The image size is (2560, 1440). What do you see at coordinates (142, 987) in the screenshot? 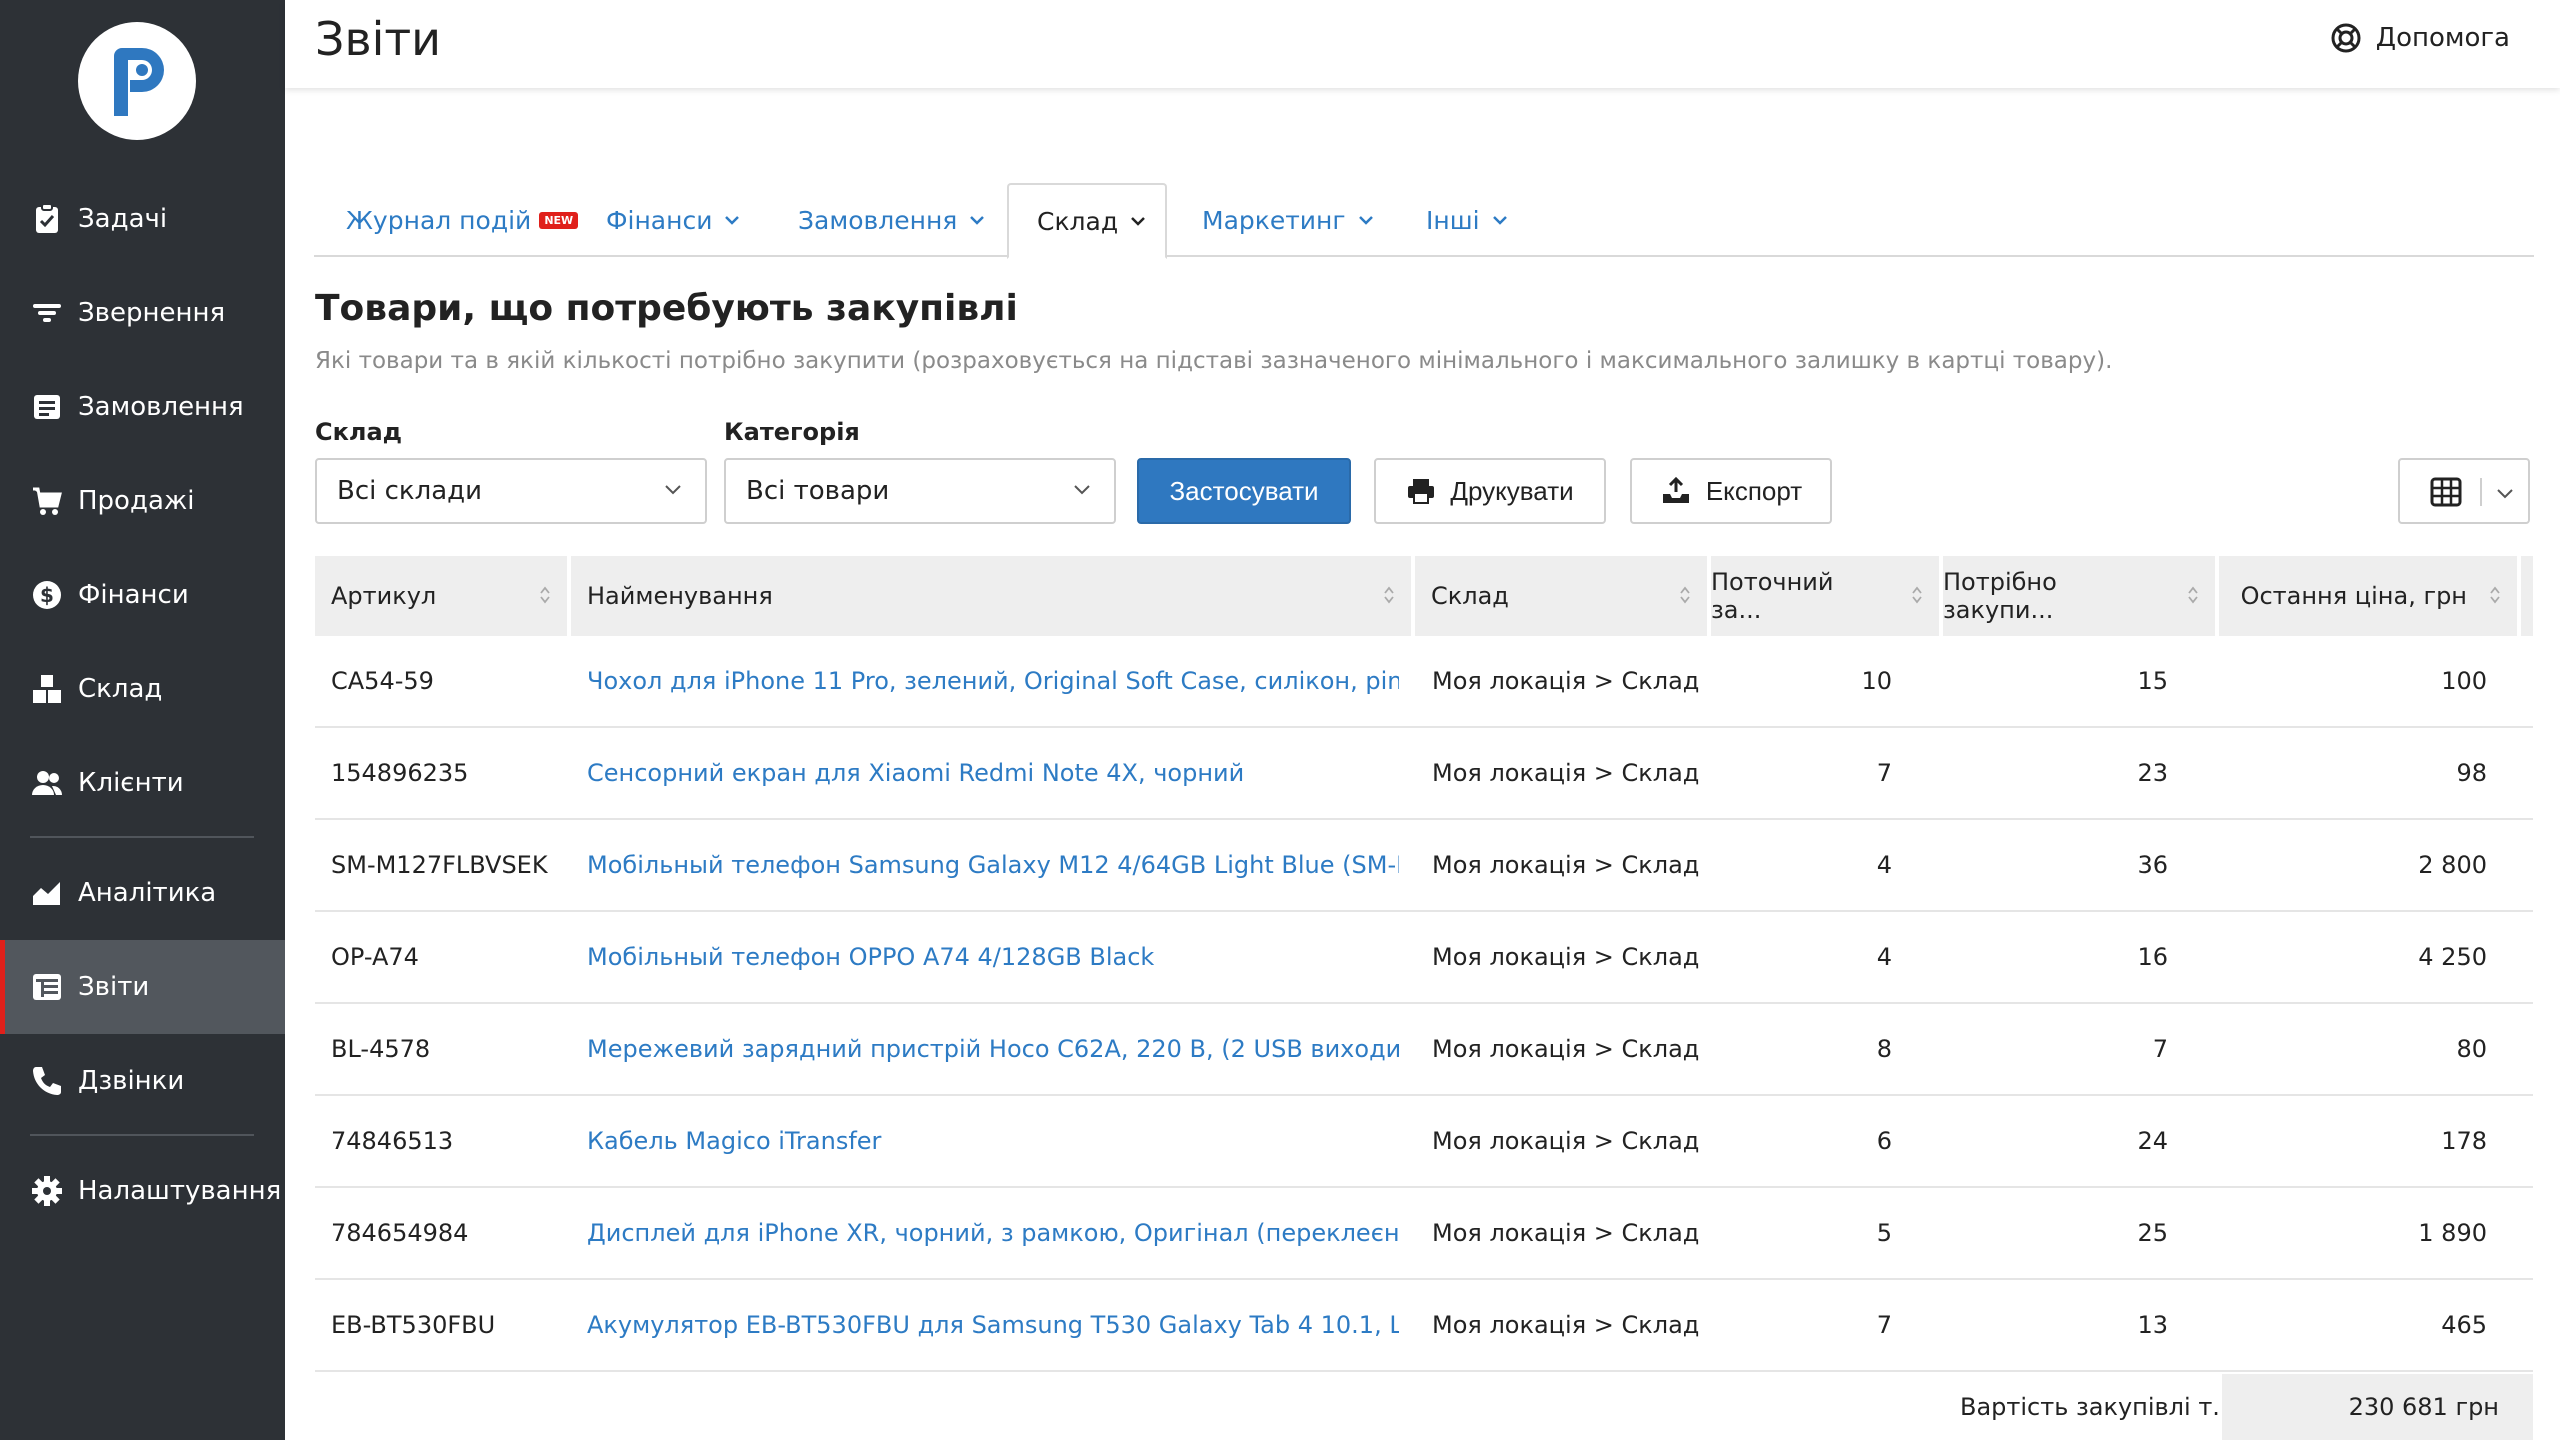
I see `sidebar-item-reports: Звіти` at bounding box center [142, 987].